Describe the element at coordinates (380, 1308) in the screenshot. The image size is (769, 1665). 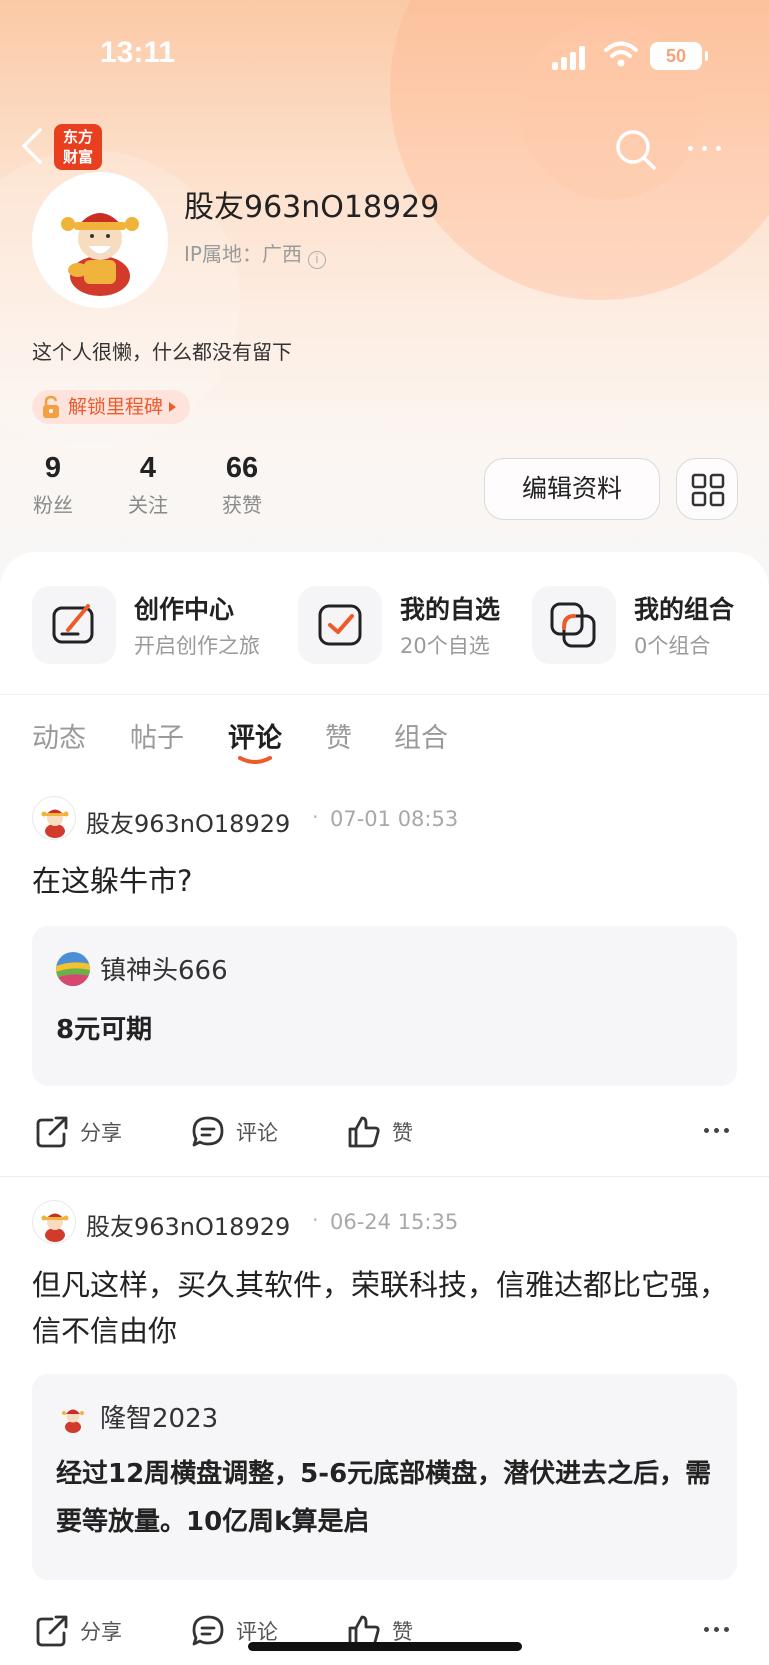
I see `comment-text: 但凡这样，买久其软件，荣联科技，信雅达都比它强，信不信由你` at that location.